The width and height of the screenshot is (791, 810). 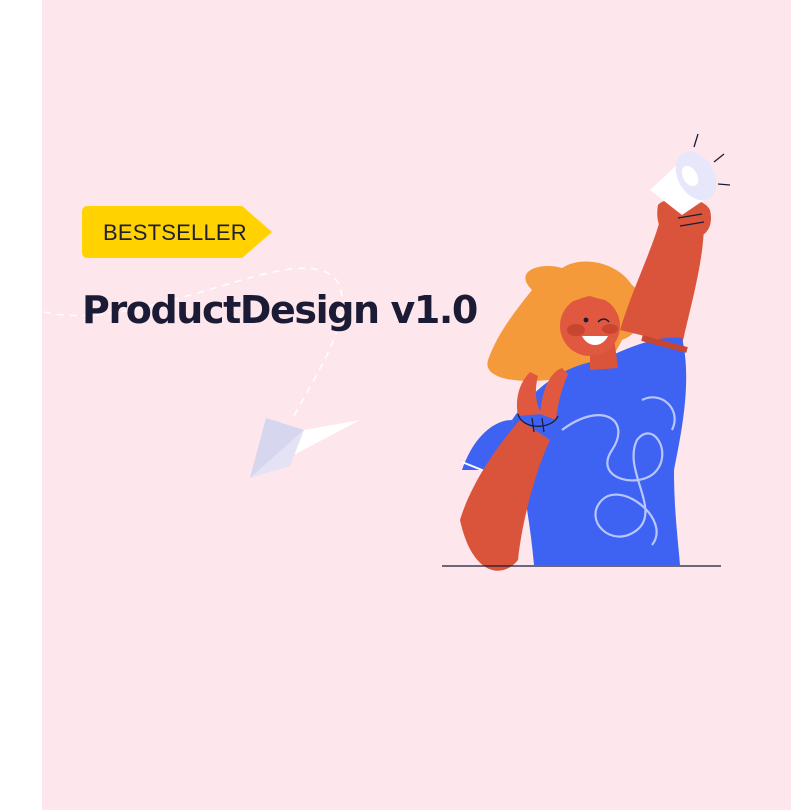 I want to click on badge-label: BESTSELLER, so click(x=175, y=232).